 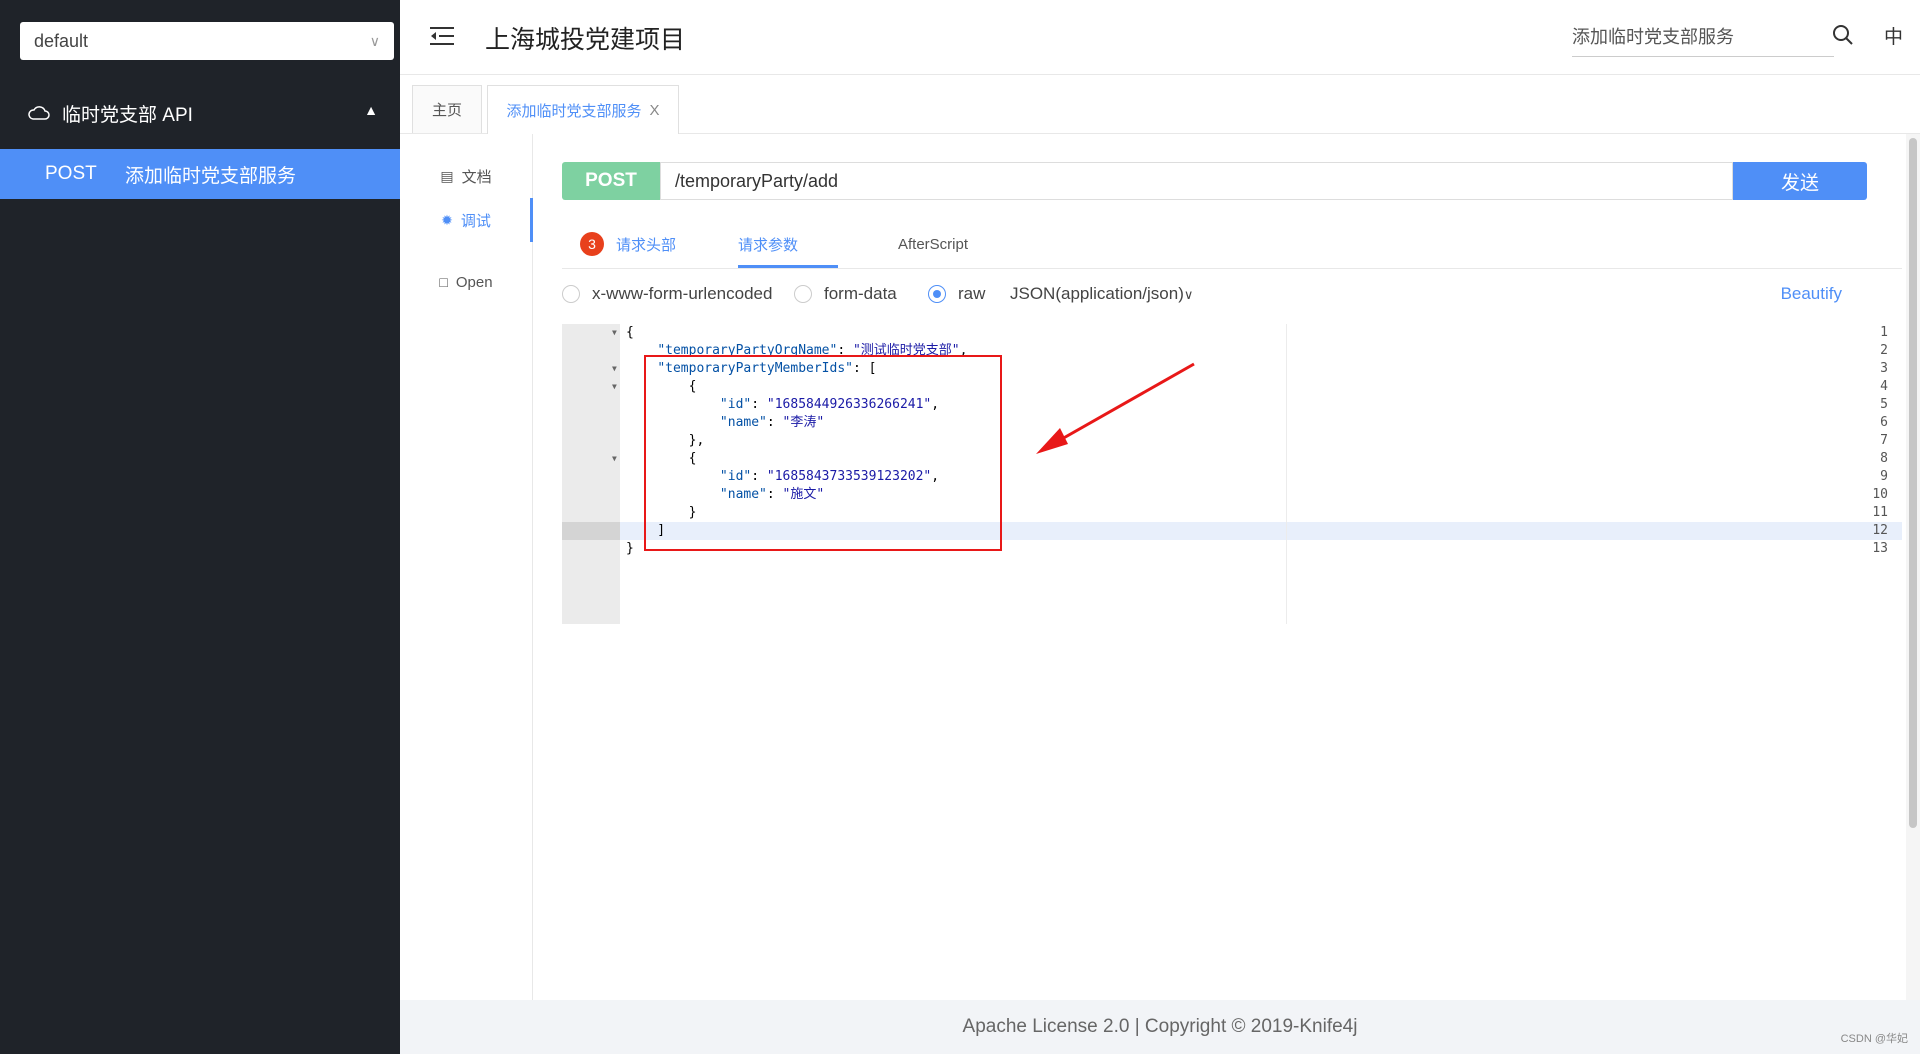 I want to click on search-icon, so click(x=1843, y=35).